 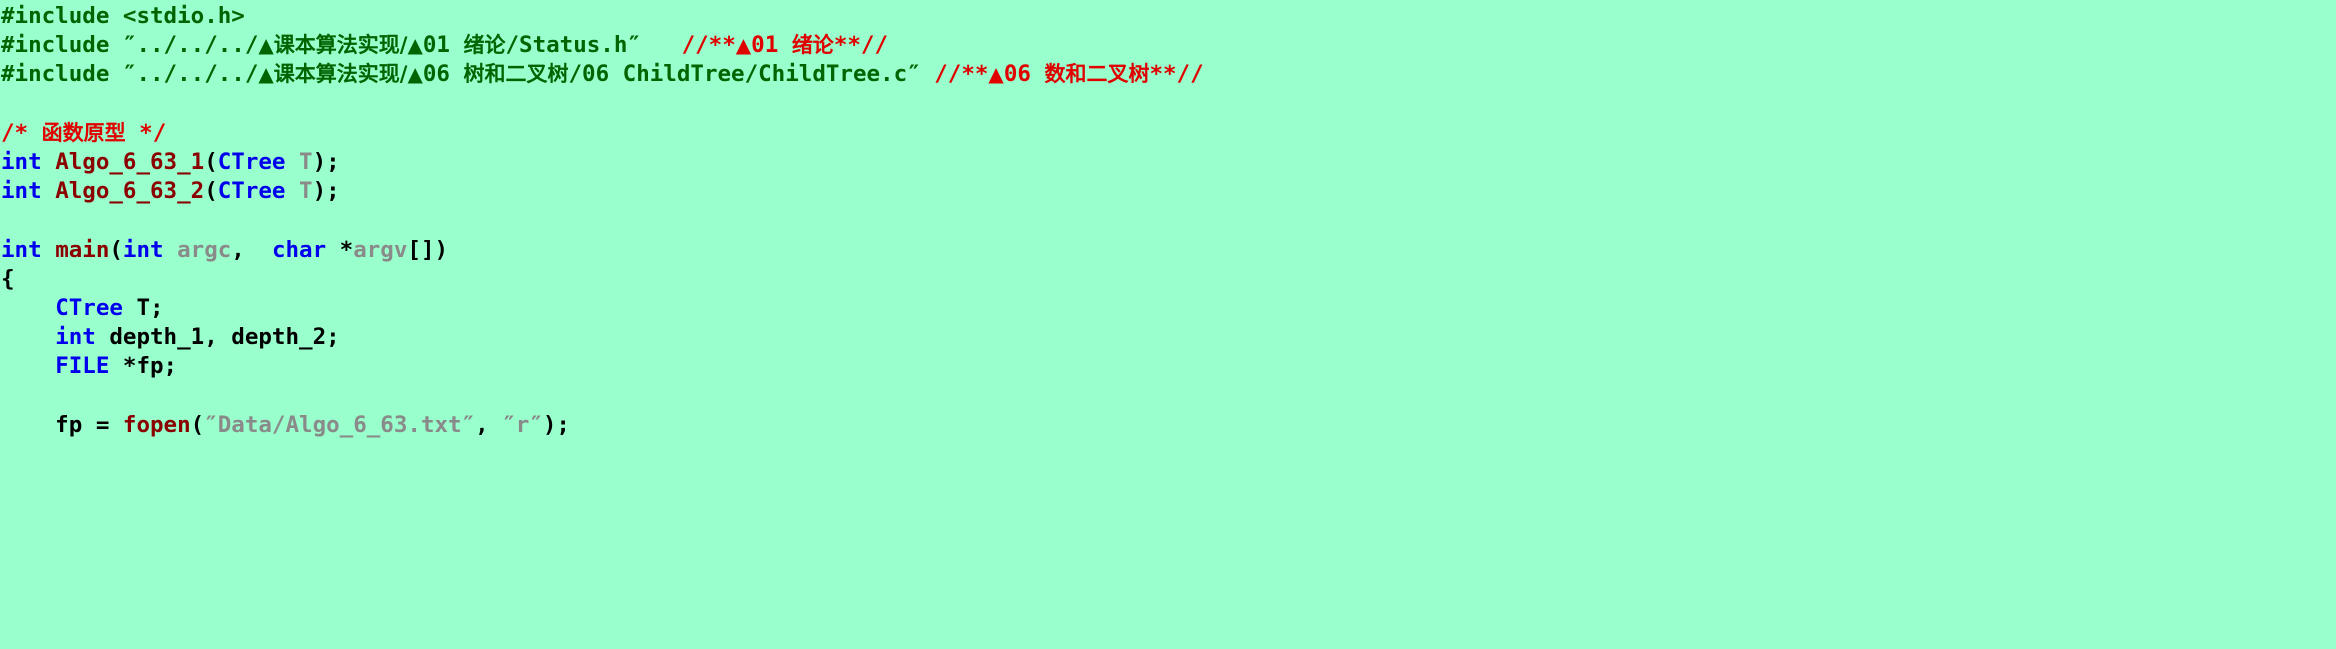 What do you see at coordinates (82, 249) in the screenshot?
I see `code-token-func: main` at bounding box center [82, 249].